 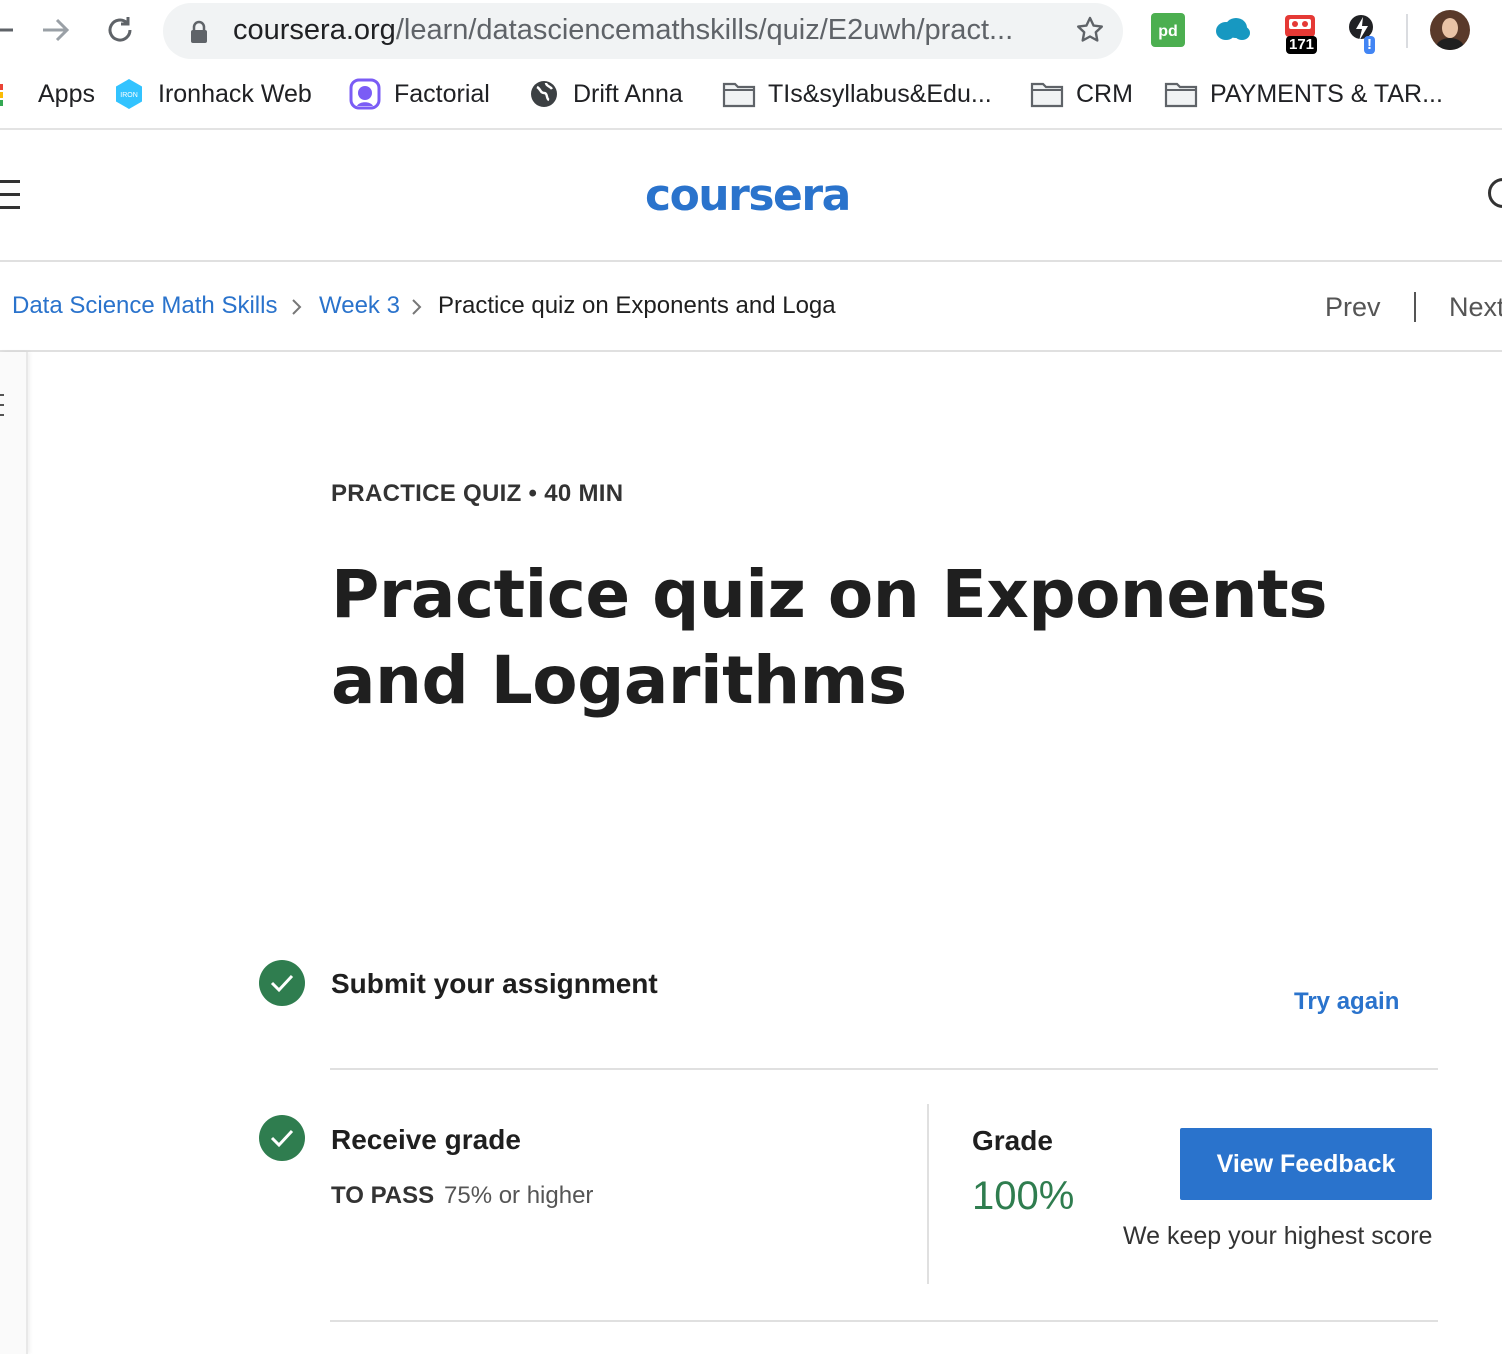 I want to click on salesforce-extension, so click(x=1232, y=30).